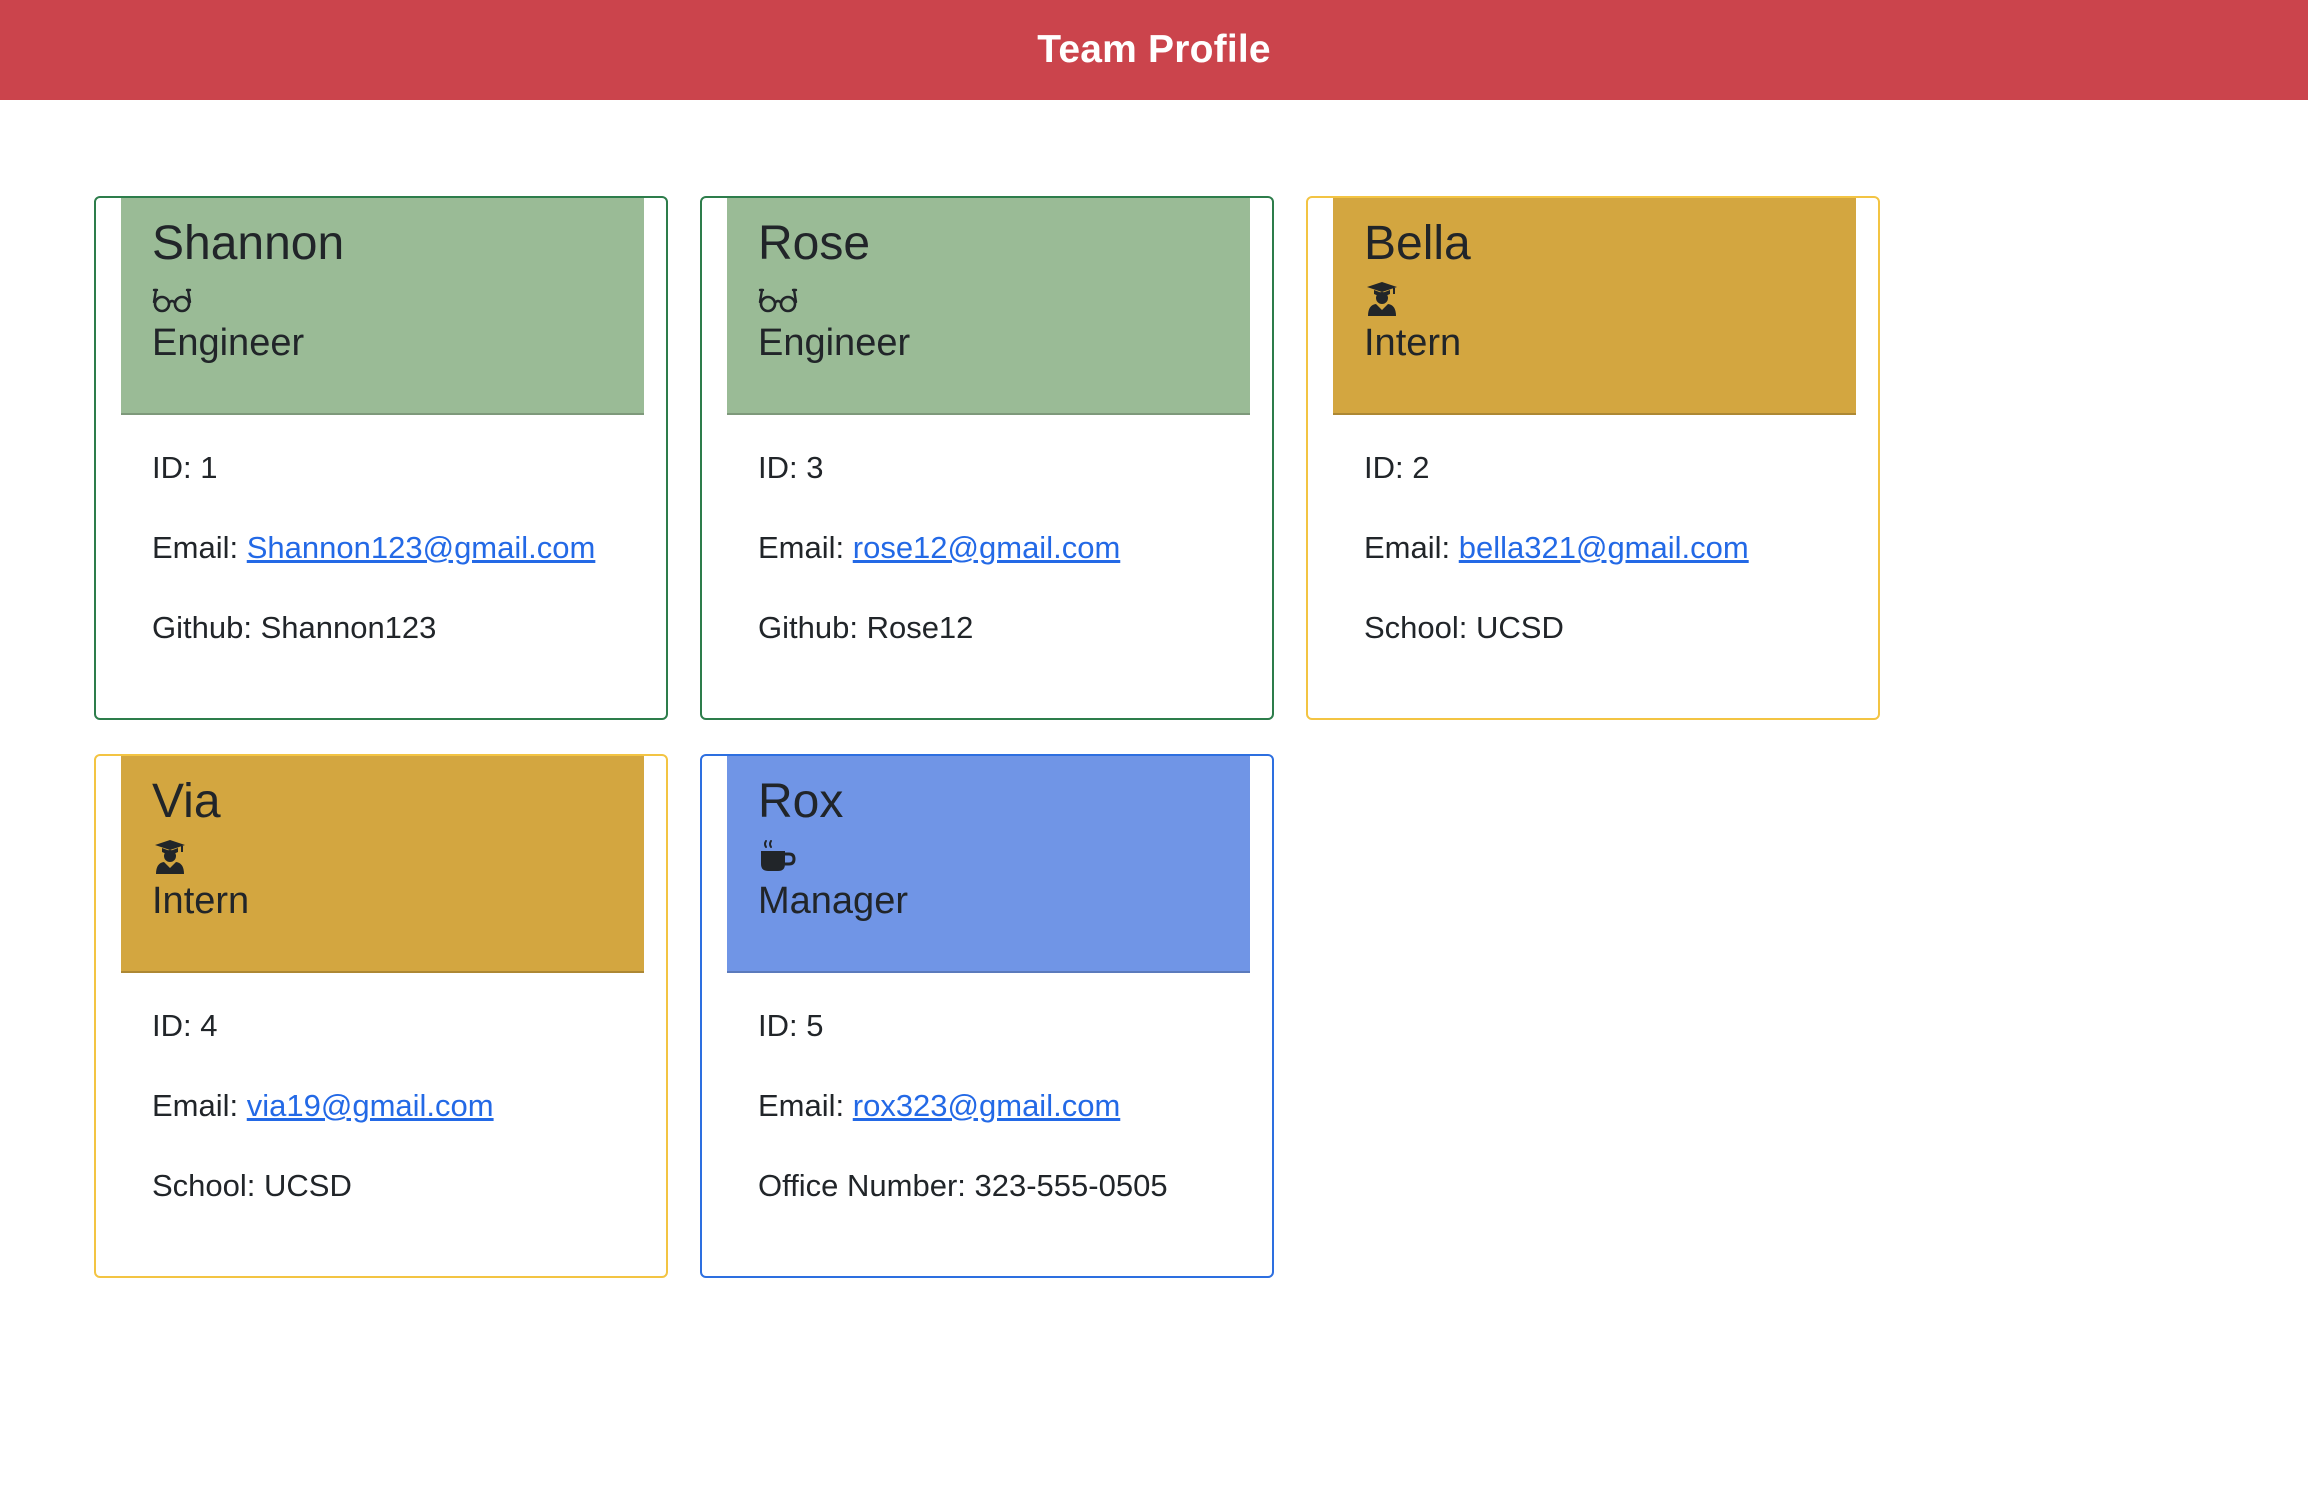 The width and height of the screenshot is (2308, 1500). I want to click on email-link: rose12@gmail.com, so click(987, 547).